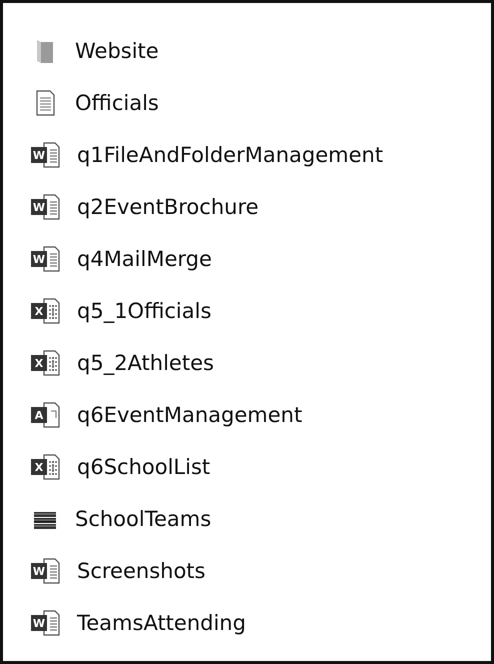 This screenshot has width=494, height=664. What do you see at coordinates (117, 103) in the screenshot?
I see `file-name: Officials` at bounding box center [117, 103].